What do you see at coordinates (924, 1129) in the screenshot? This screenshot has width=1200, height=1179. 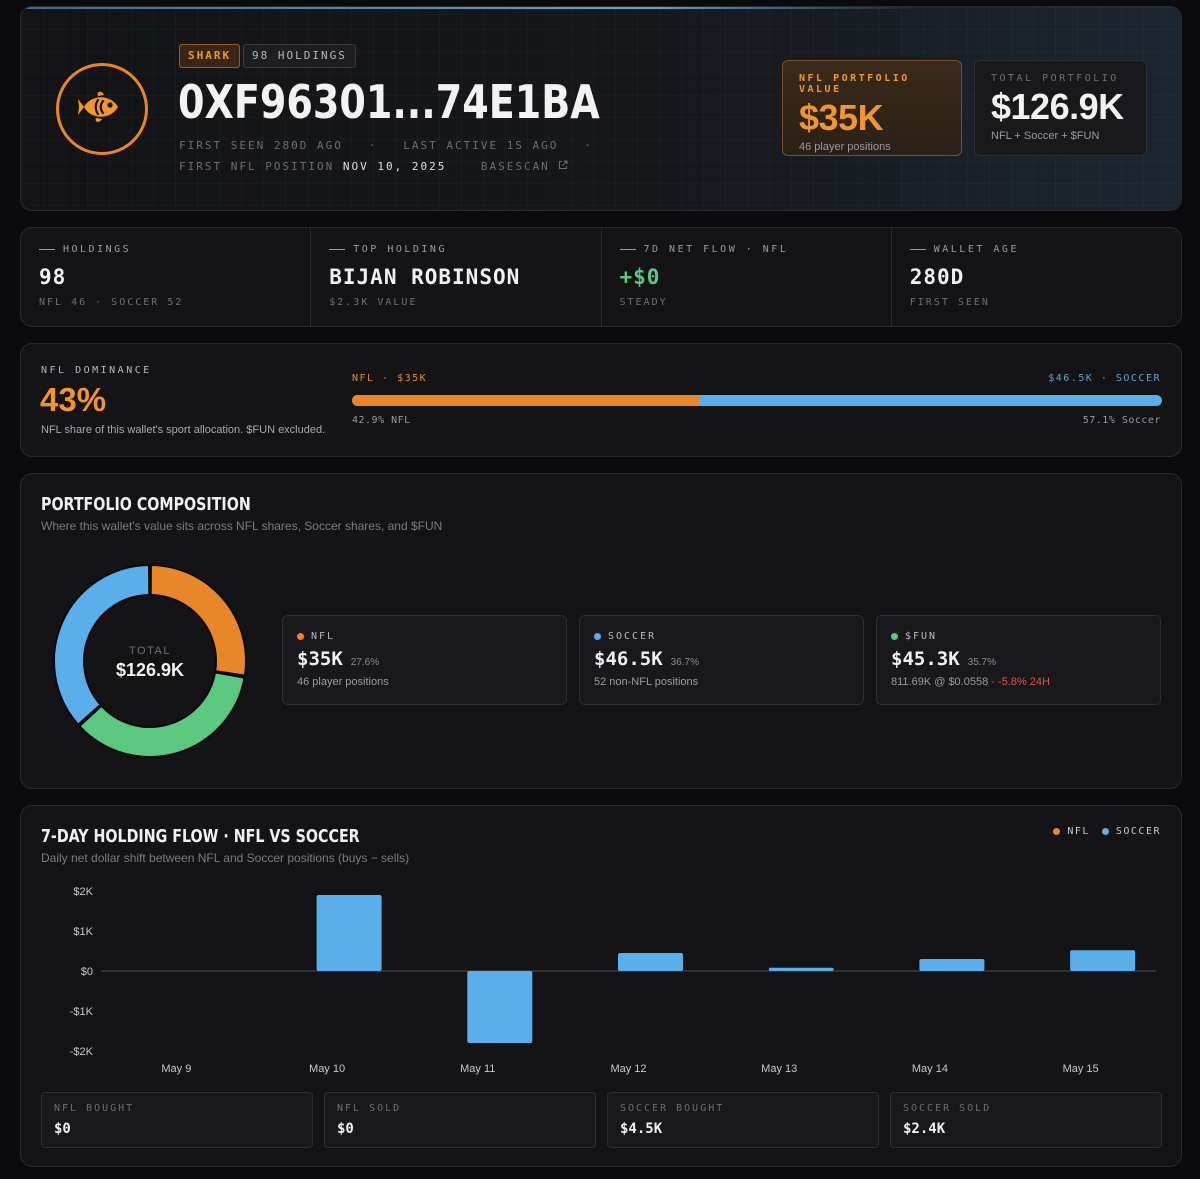 I see `total-value: $2.4K` at bounding box center [924, 1129].